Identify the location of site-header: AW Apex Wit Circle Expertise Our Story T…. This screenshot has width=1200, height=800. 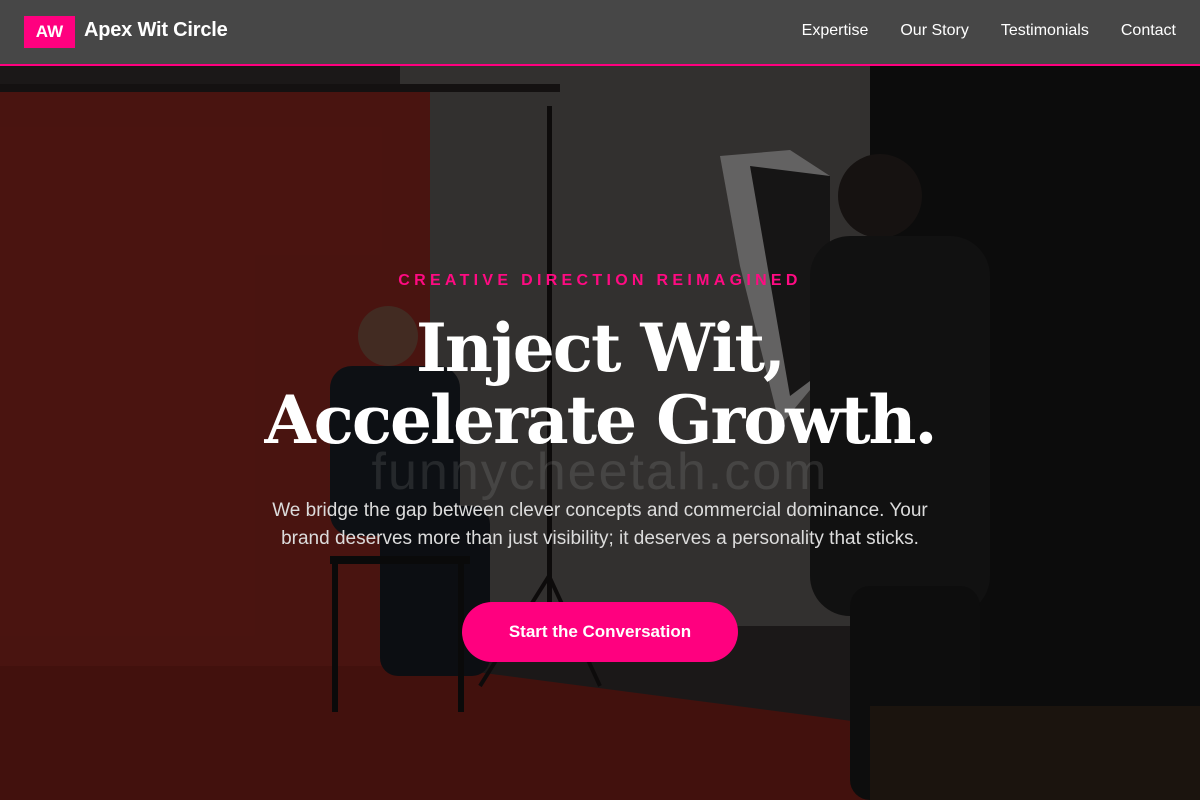
(600, 33).